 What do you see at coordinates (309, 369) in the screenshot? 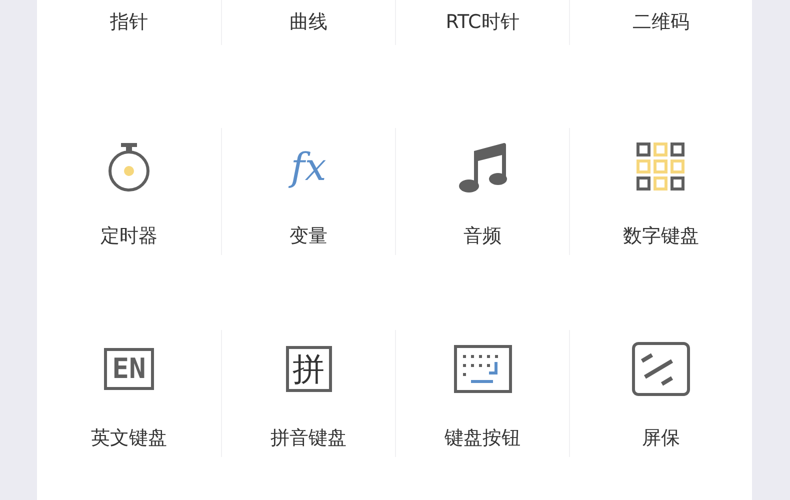
I see `pinyin-keyboard-icon: 拼` at bounding box center [309, 369].